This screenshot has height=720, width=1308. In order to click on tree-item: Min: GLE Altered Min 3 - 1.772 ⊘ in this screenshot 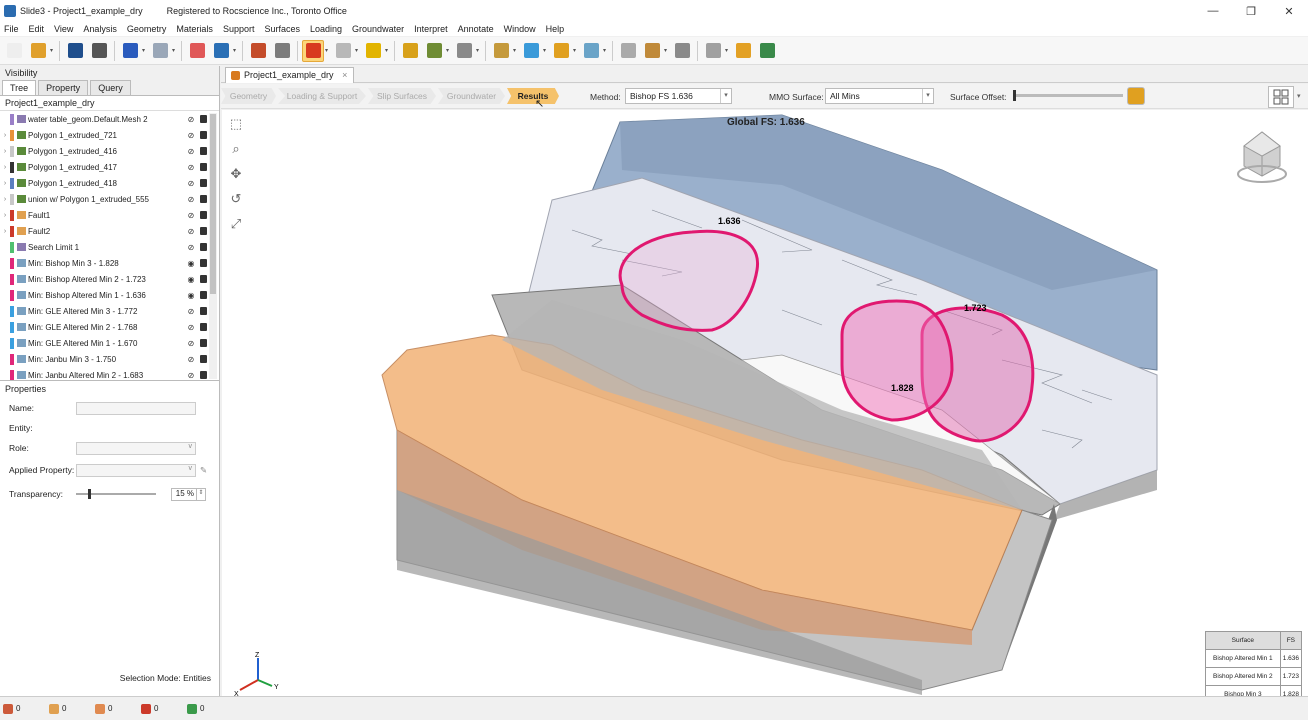, I will do `click(109, 311)`.